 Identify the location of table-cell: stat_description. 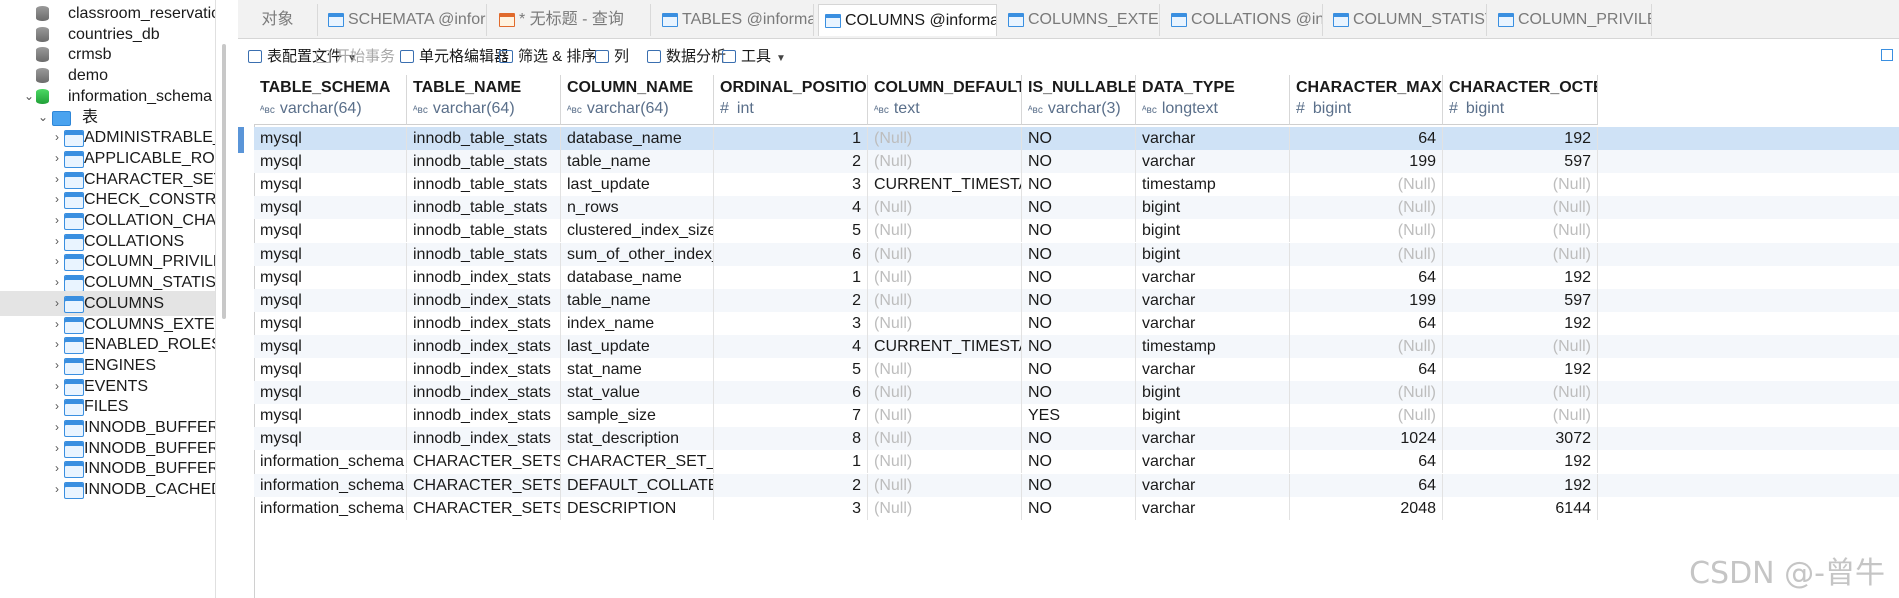
(637, 439).